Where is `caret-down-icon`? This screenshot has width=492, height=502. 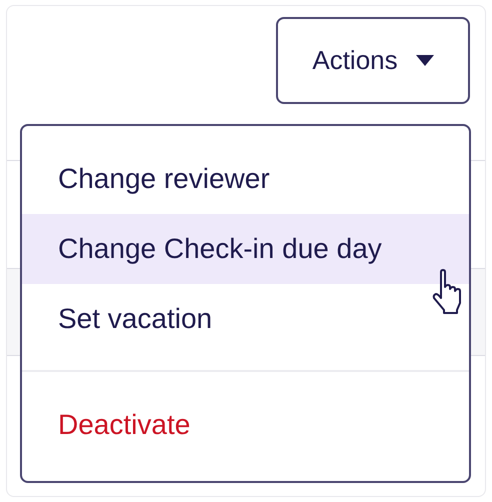
caret-down-icon is located at coordinates (425, 60).